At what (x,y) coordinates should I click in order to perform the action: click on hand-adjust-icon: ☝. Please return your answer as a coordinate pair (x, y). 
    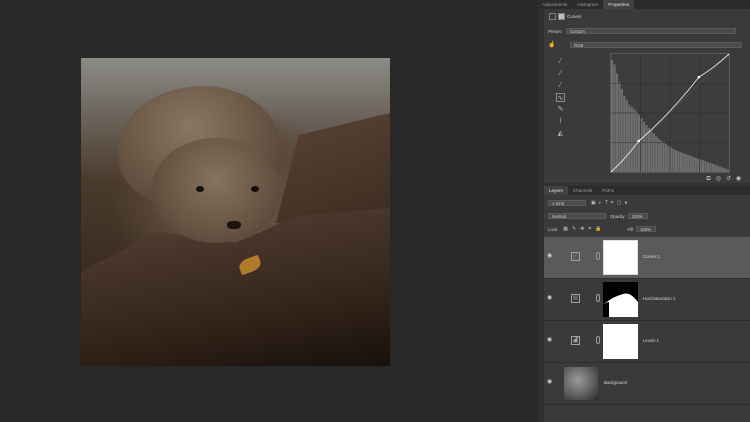
    Looking at the image, I should click on (553, 44).